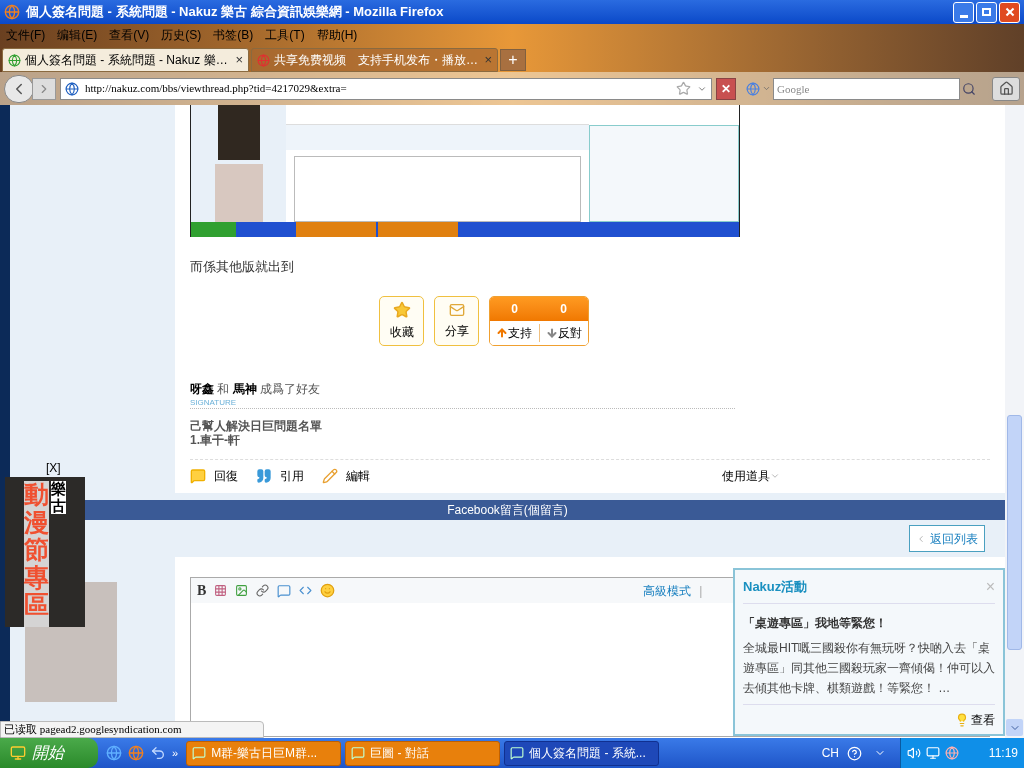 Image resolution: width=1024 pixels, height=768 pixels. What do you see at coordinates (551, 332) in the screenshot?
I see `arrow-down-icon` at bounding box center [551, 332].